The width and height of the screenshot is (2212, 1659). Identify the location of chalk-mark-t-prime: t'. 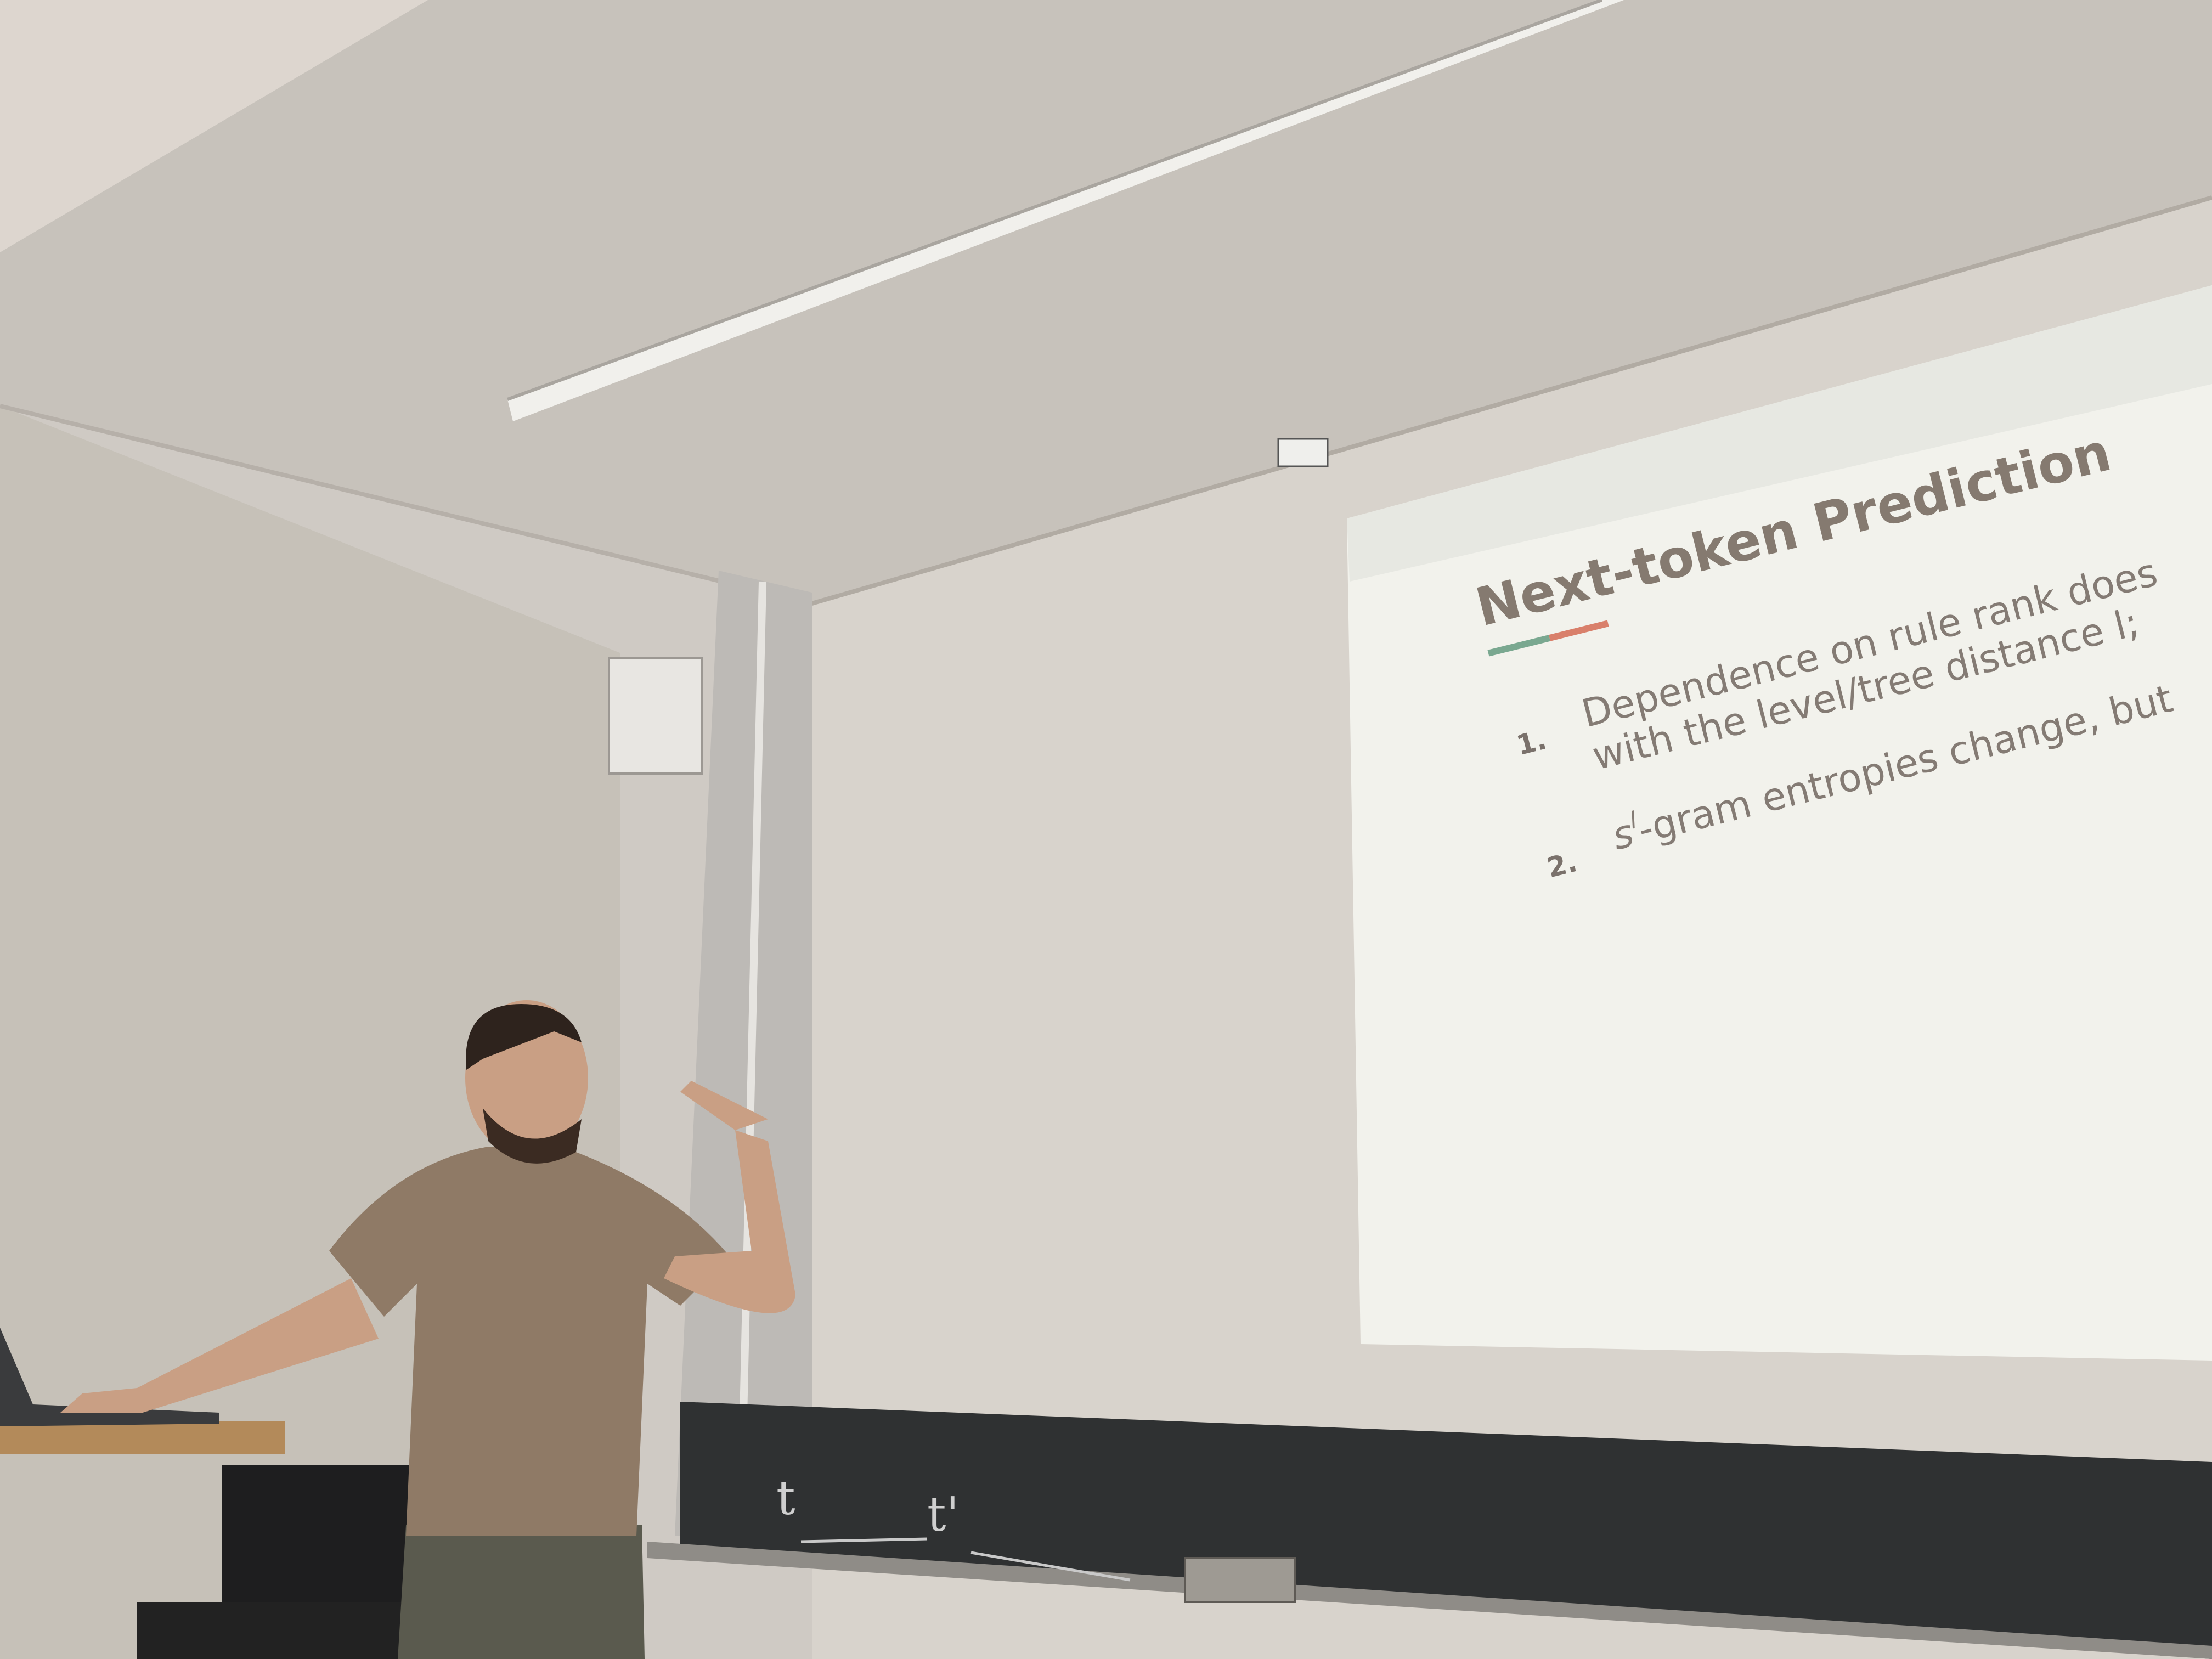
(943, 1514).